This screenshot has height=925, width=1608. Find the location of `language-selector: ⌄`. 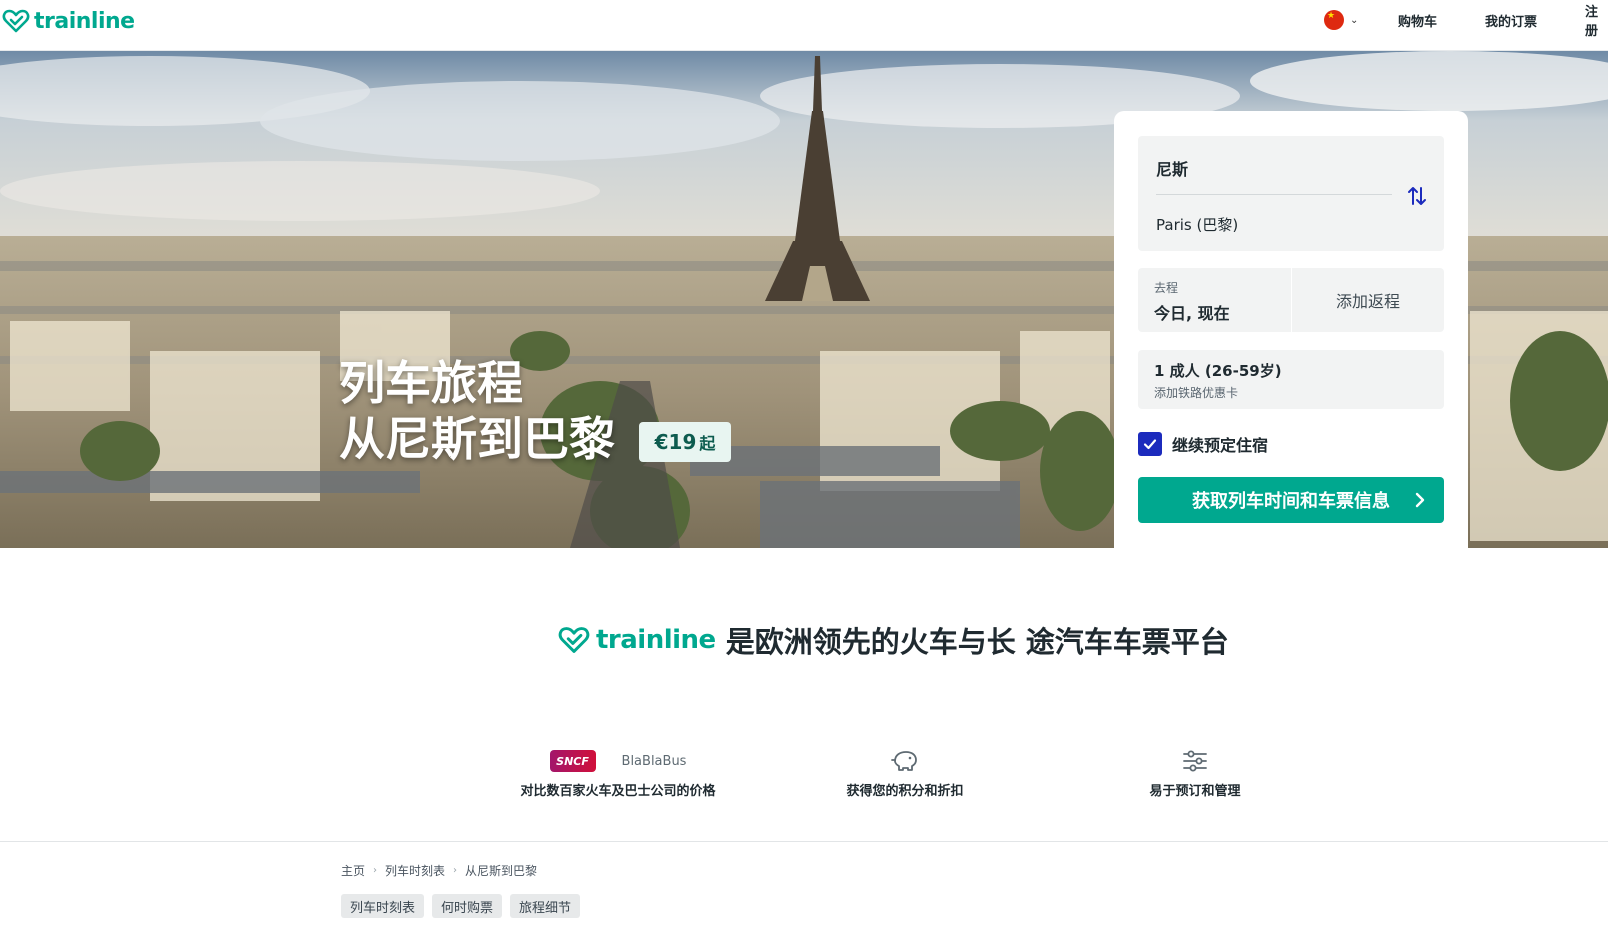

language-selector: ⌄ is located at coordinates (1341, 20).